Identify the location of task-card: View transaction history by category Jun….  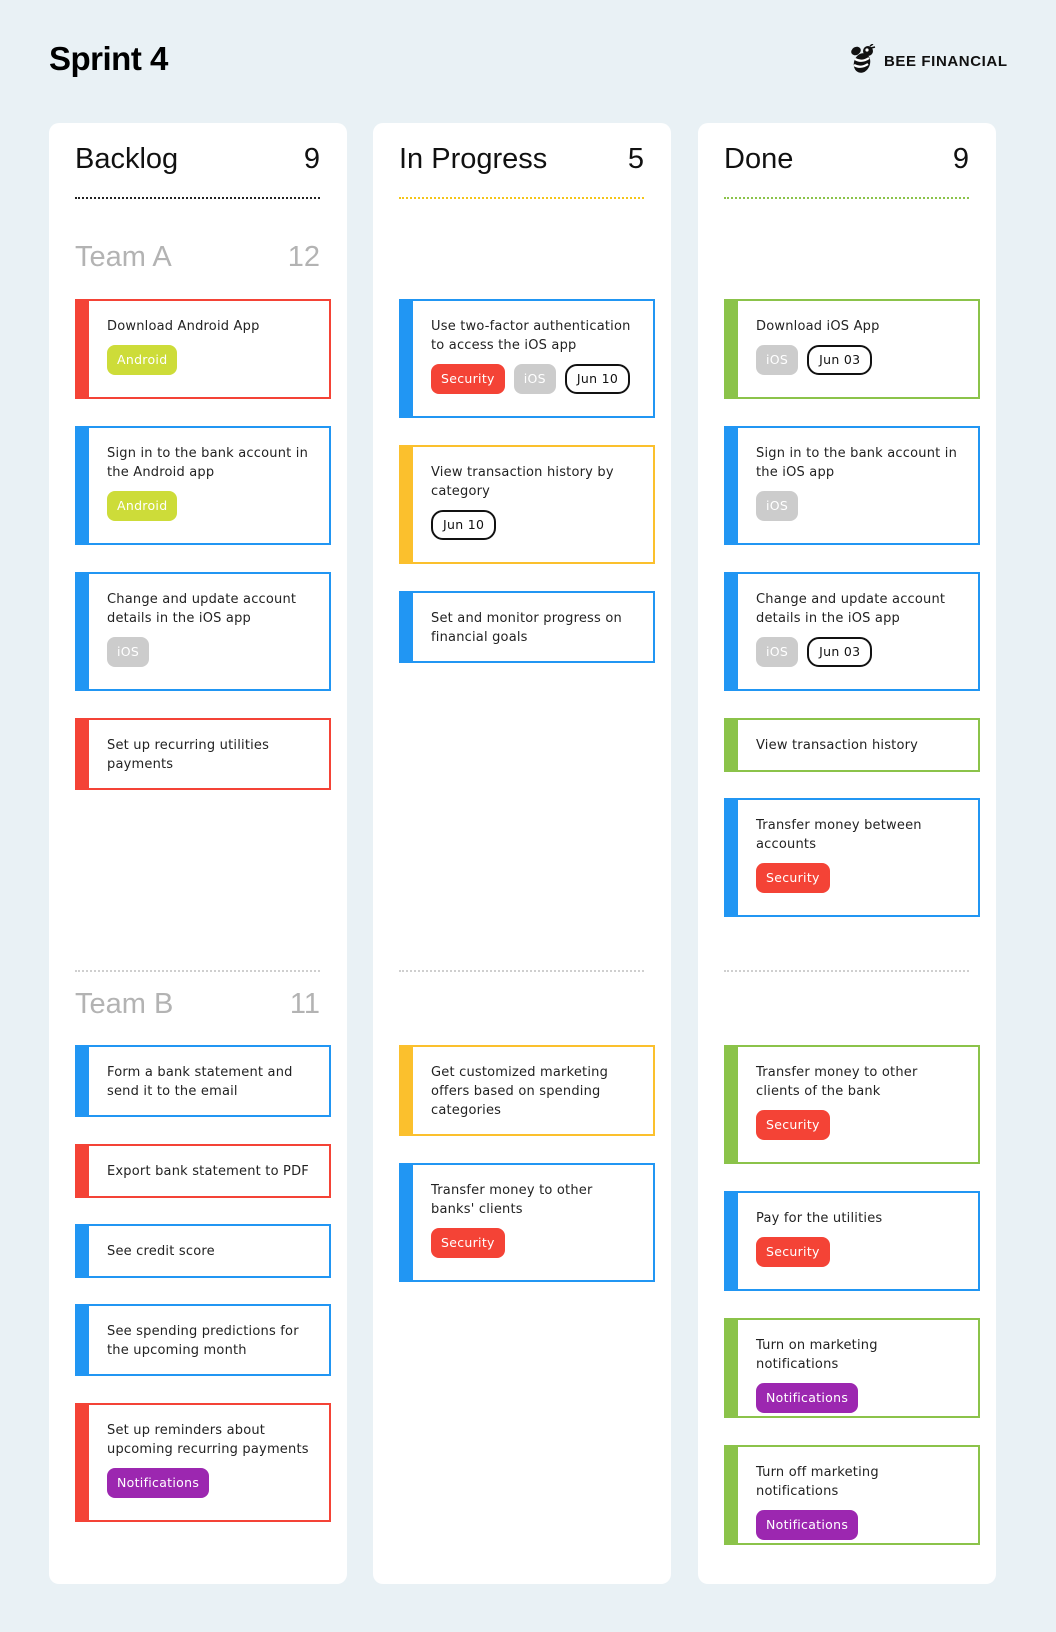
(527, 504).